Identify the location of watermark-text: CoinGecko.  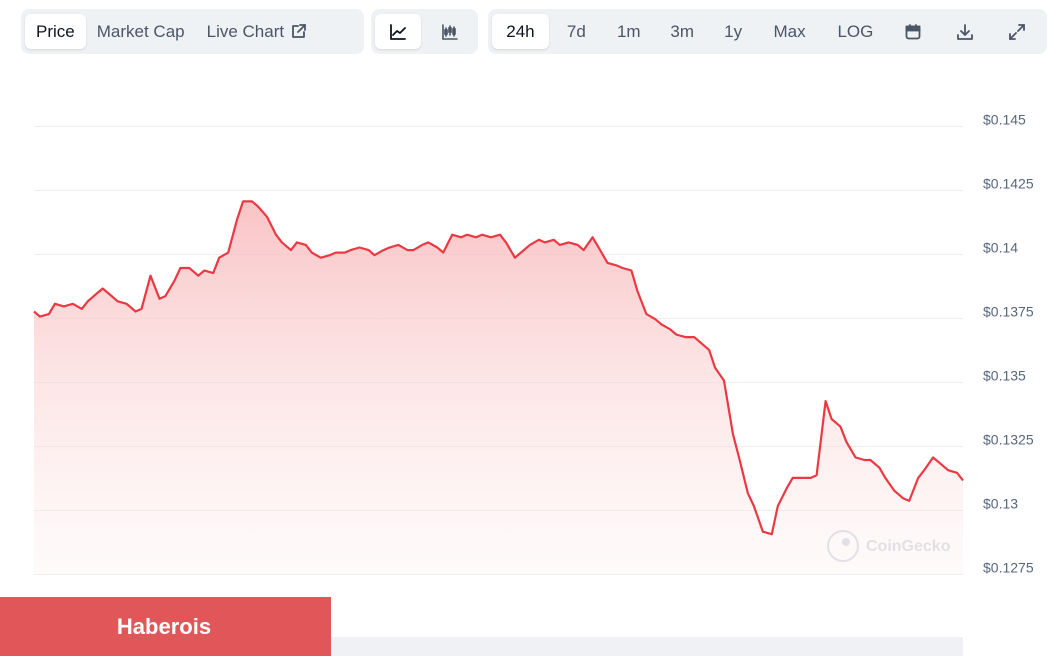
(908, 546).